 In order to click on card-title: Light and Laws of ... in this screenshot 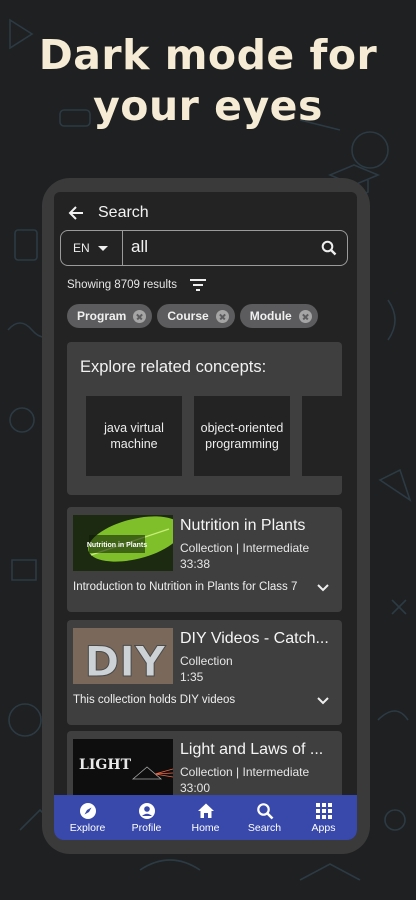, I will do `click(252, 749)`.